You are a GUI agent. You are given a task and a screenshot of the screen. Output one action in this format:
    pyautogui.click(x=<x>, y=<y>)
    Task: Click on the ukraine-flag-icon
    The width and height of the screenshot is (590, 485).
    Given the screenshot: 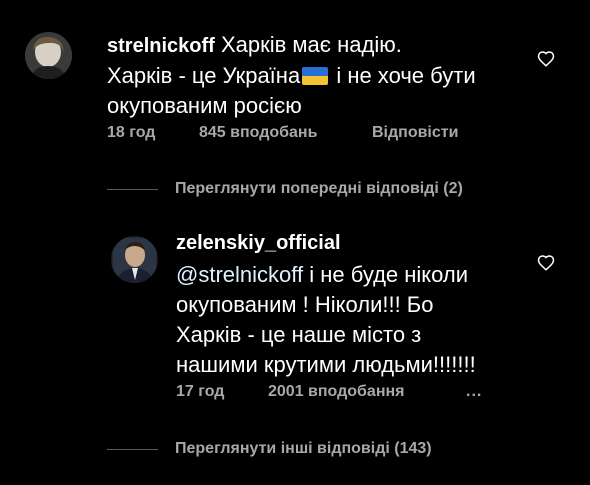 What is the action you would take?
    pyautogui.click(x=315, y=76)
    